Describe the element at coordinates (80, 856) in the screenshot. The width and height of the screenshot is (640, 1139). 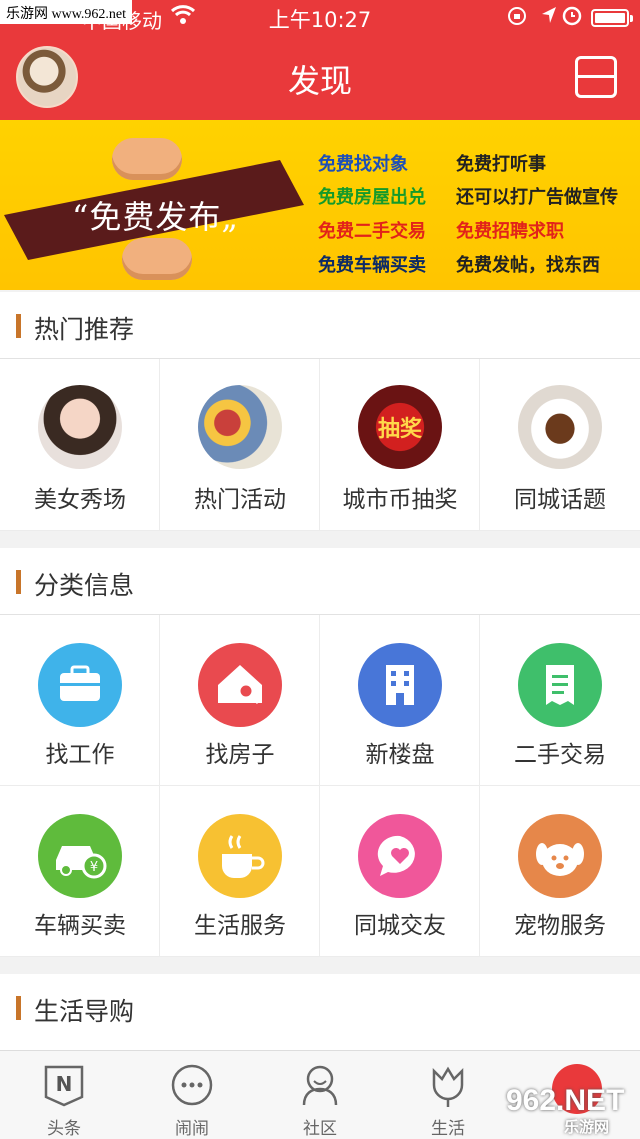
I see `car-icon: ¥` at that location.